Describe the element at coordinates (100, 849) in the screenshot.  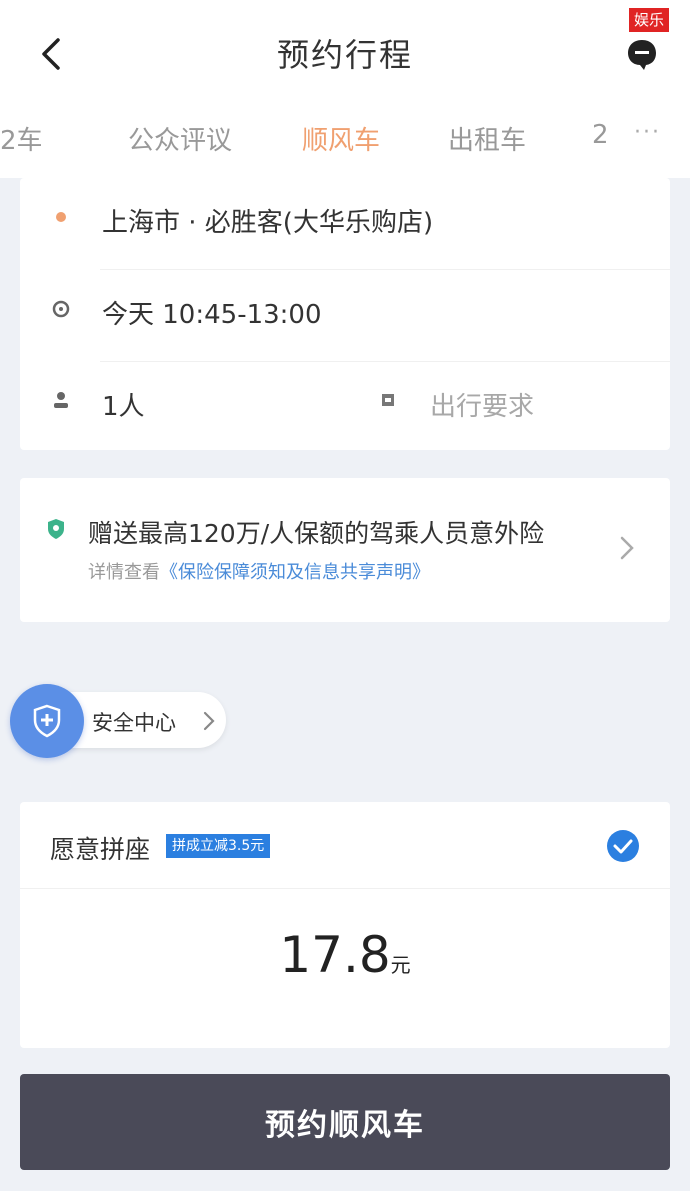
I see `carpool-label: 愿意拼座` at that location.